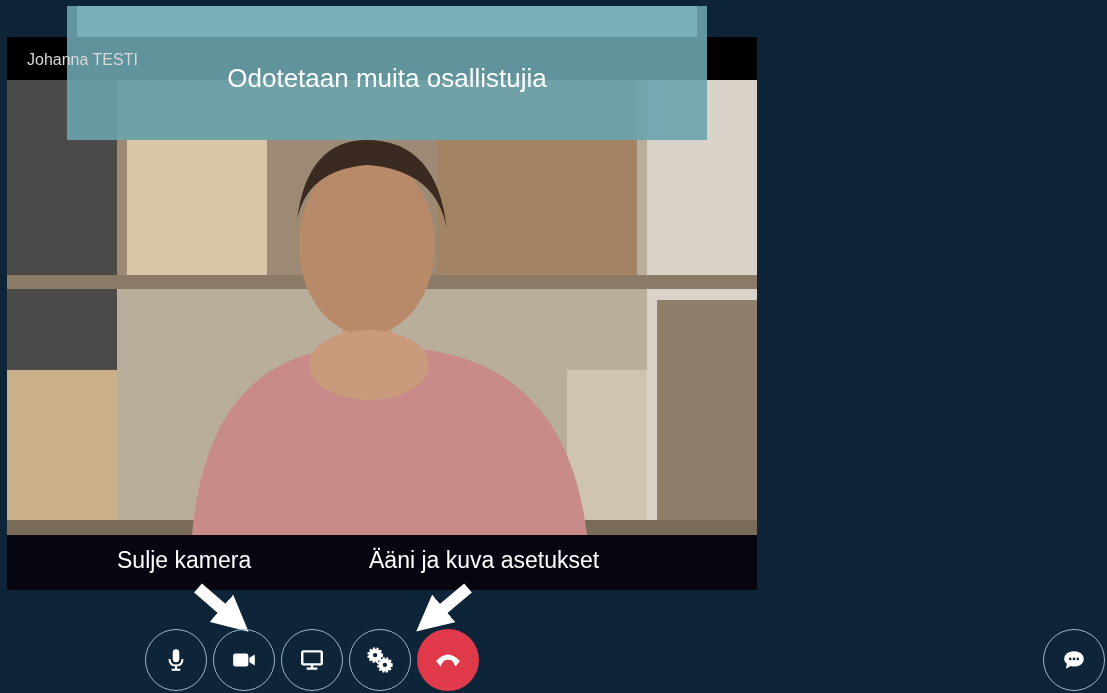  Describe the element at coordinates (184, 560) in the screenshot. I see `annotation-label: Sulje kamera` at that location.